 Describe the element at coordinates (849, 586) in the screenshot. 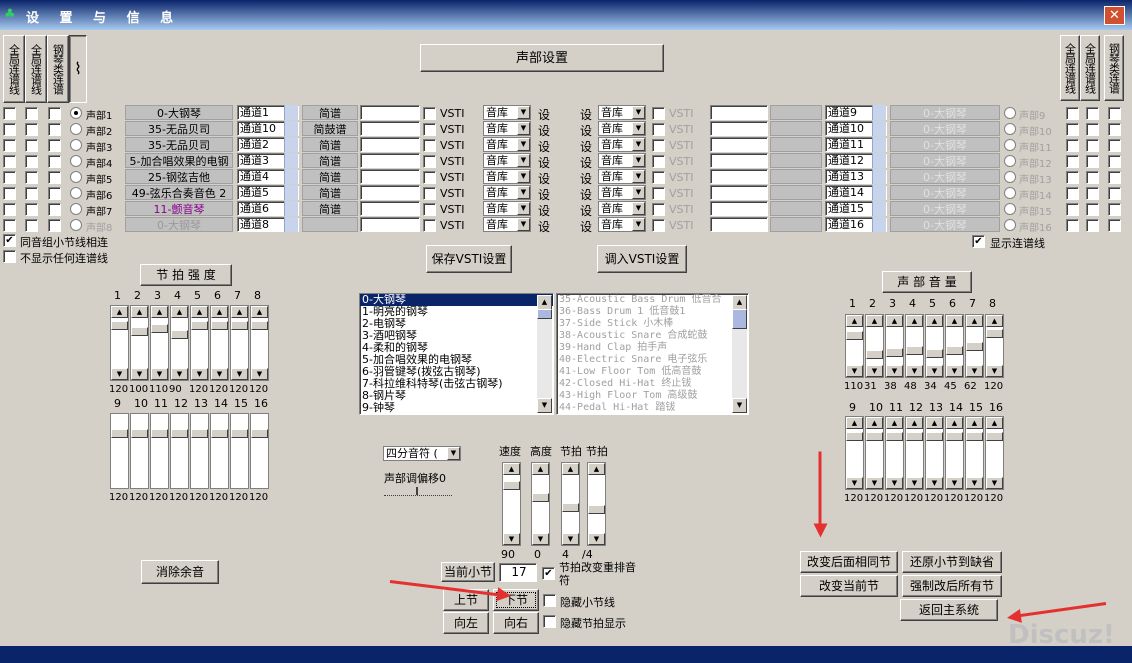

I see `change-current-button: 改变当前节` at that location.